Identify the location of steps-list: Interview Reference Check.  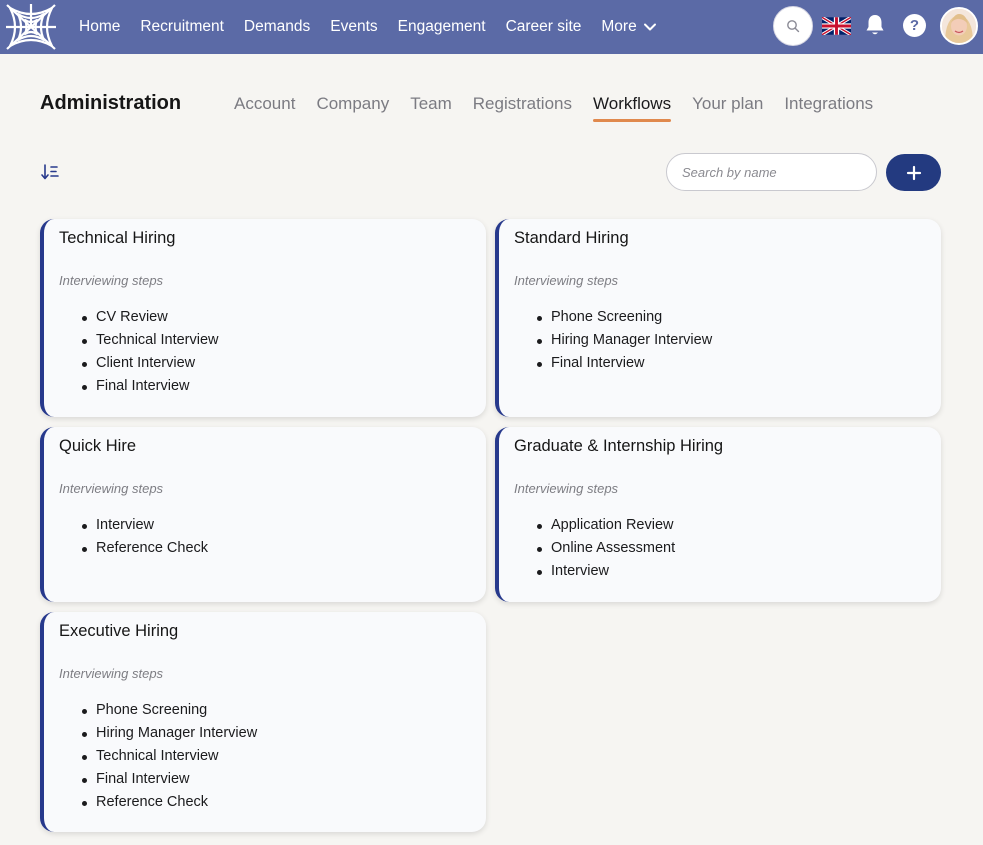
(272, 537).